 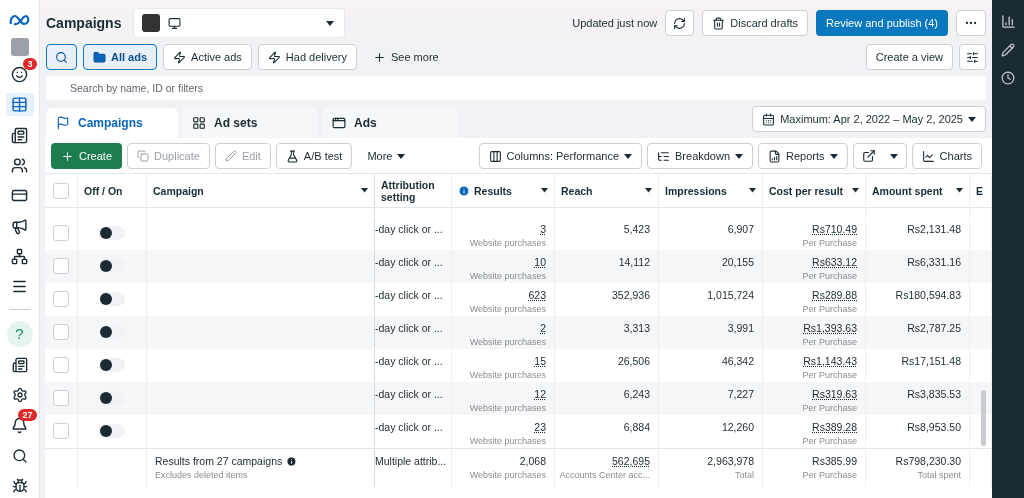 What do you see at coordinates (19, 426) in the screenshot?
I see `bell-icon` at bounding box center [19, 426].